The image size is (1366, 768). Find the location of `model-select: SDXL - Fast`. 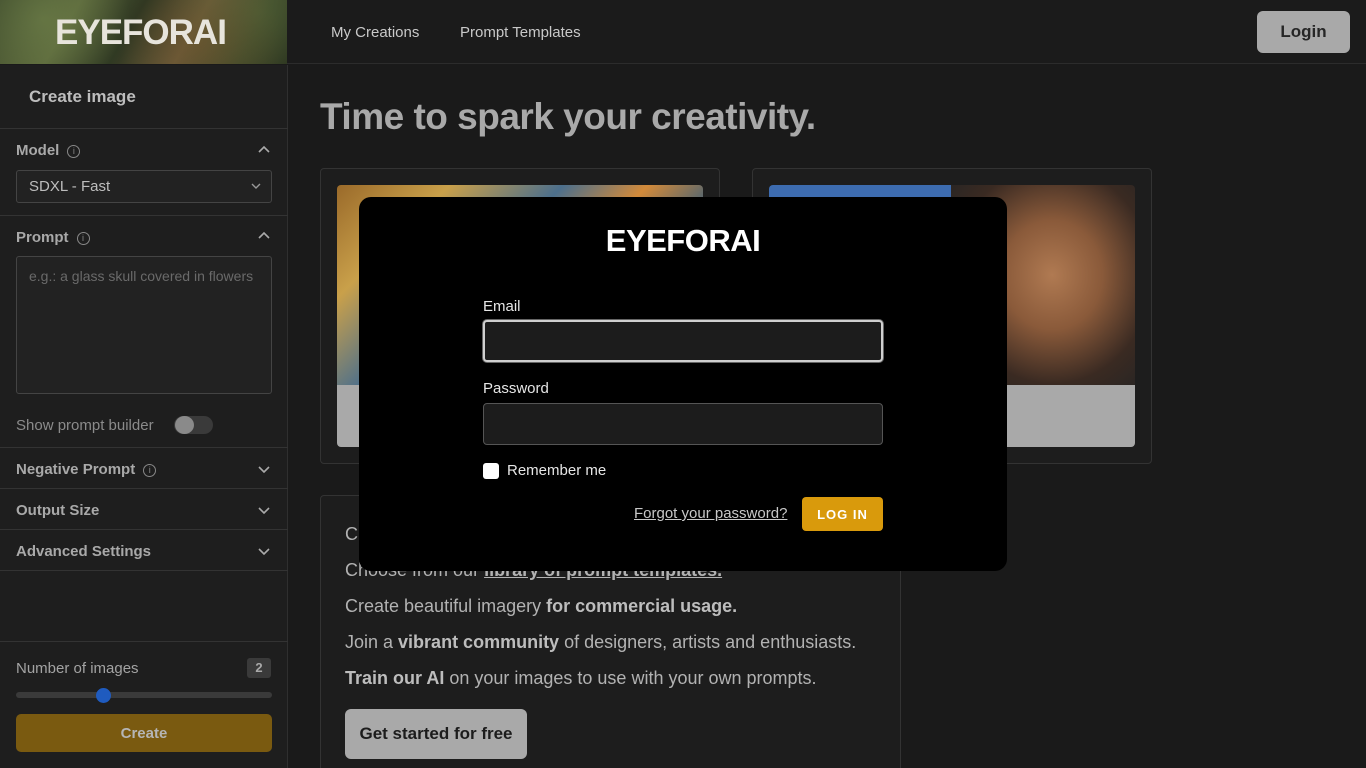

model-select: SDXL - Fast is located at coordinates (144, 186).